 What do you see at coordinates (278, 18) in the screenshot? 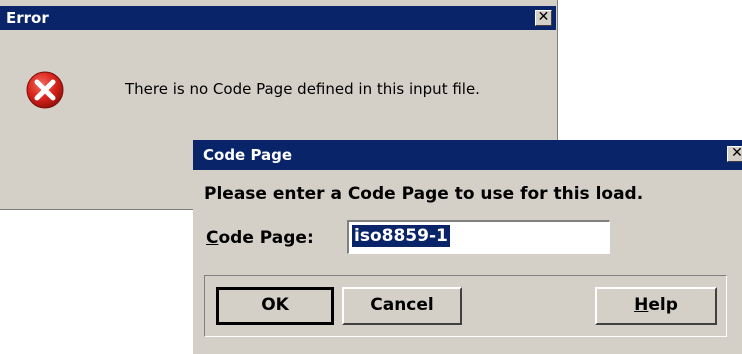
I see `error-dialog-titlebar: Error ✕` at bounding box center [278, 18].